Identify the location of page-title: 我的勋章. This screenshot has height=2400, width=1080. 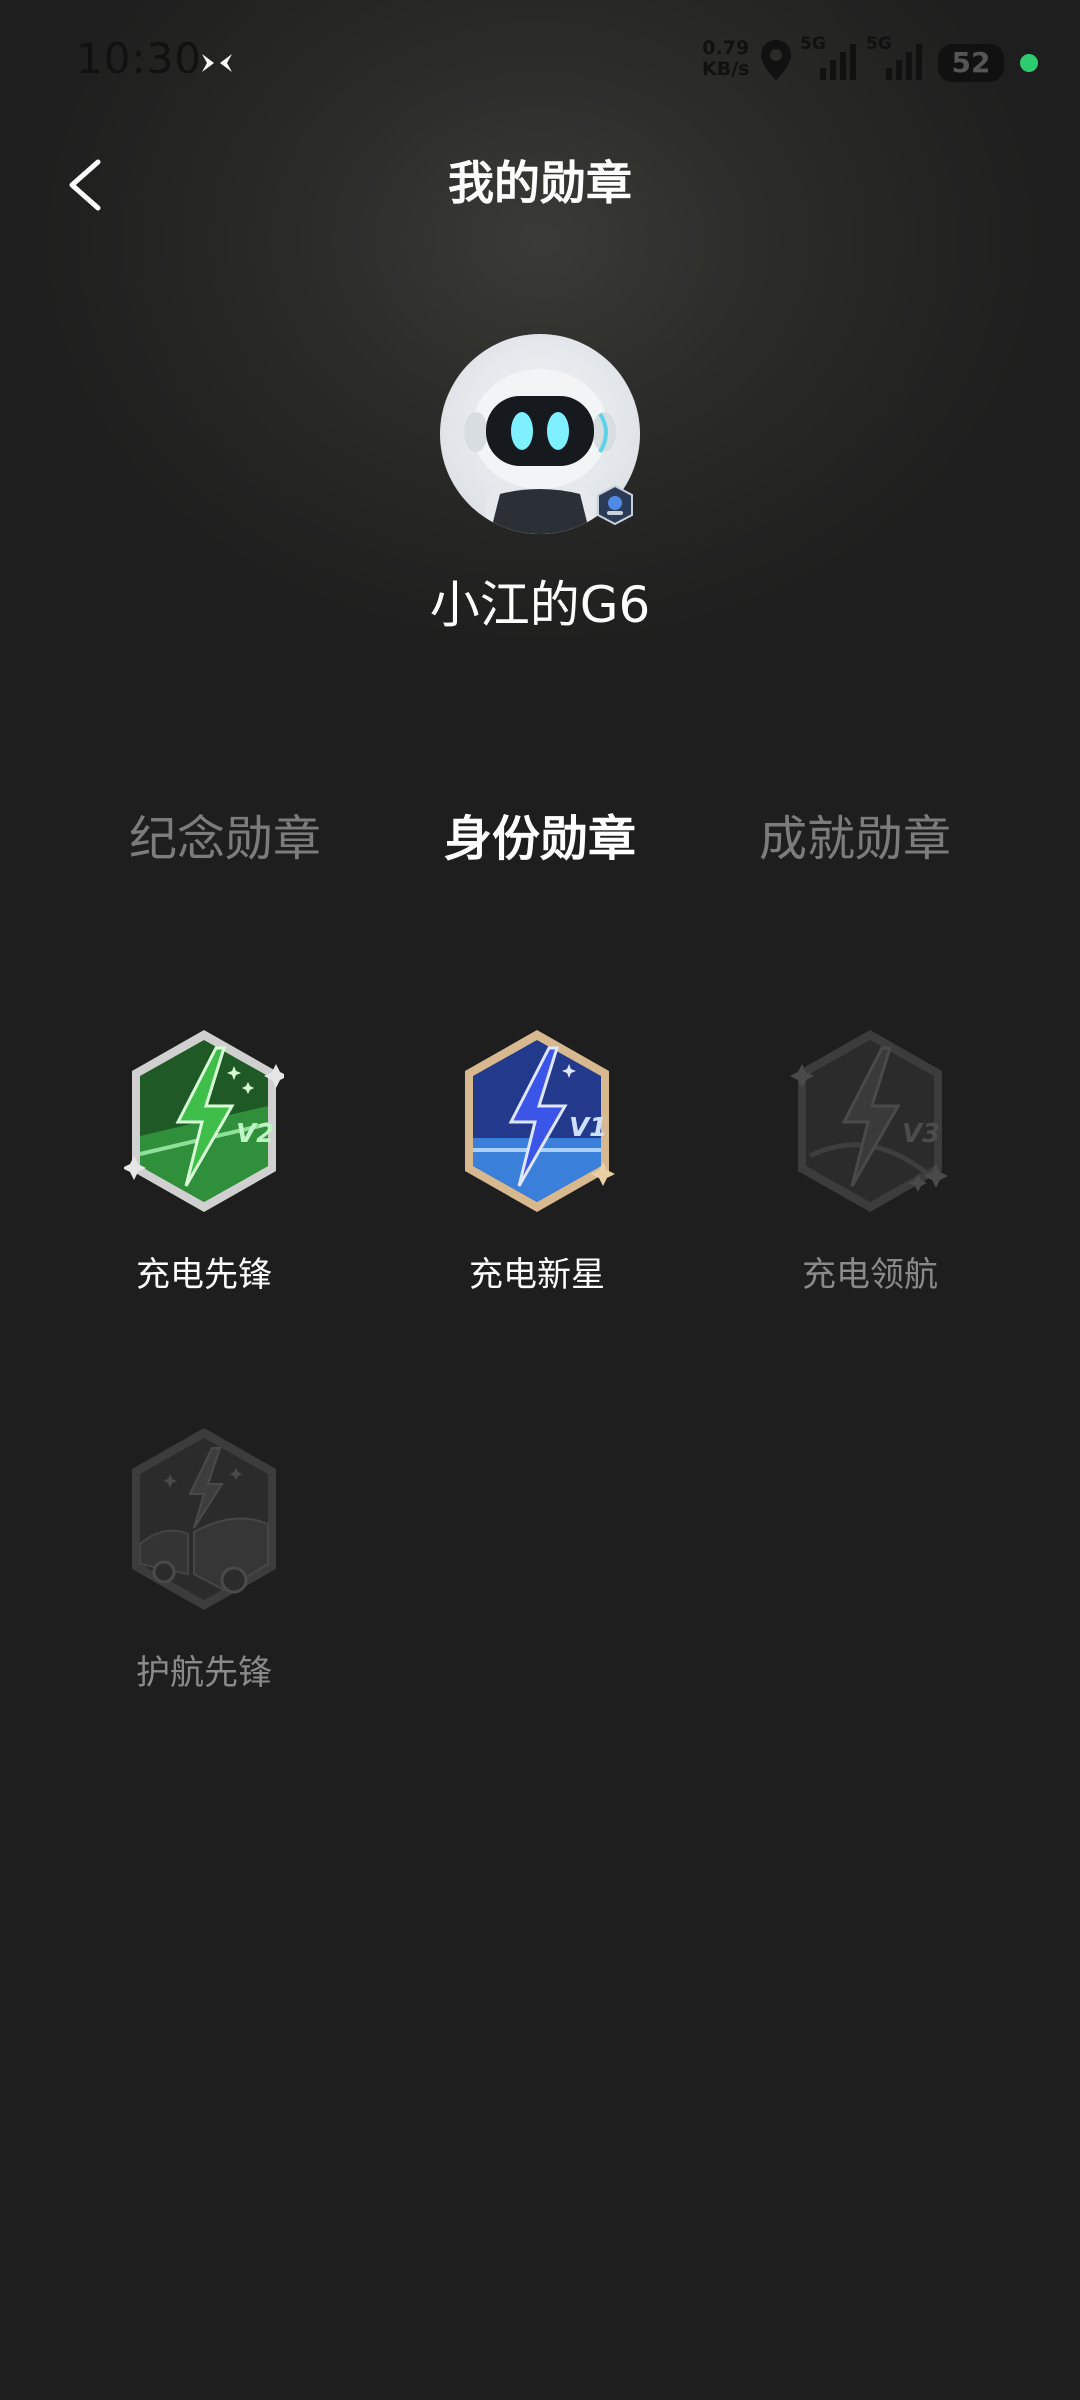
(540, 183).